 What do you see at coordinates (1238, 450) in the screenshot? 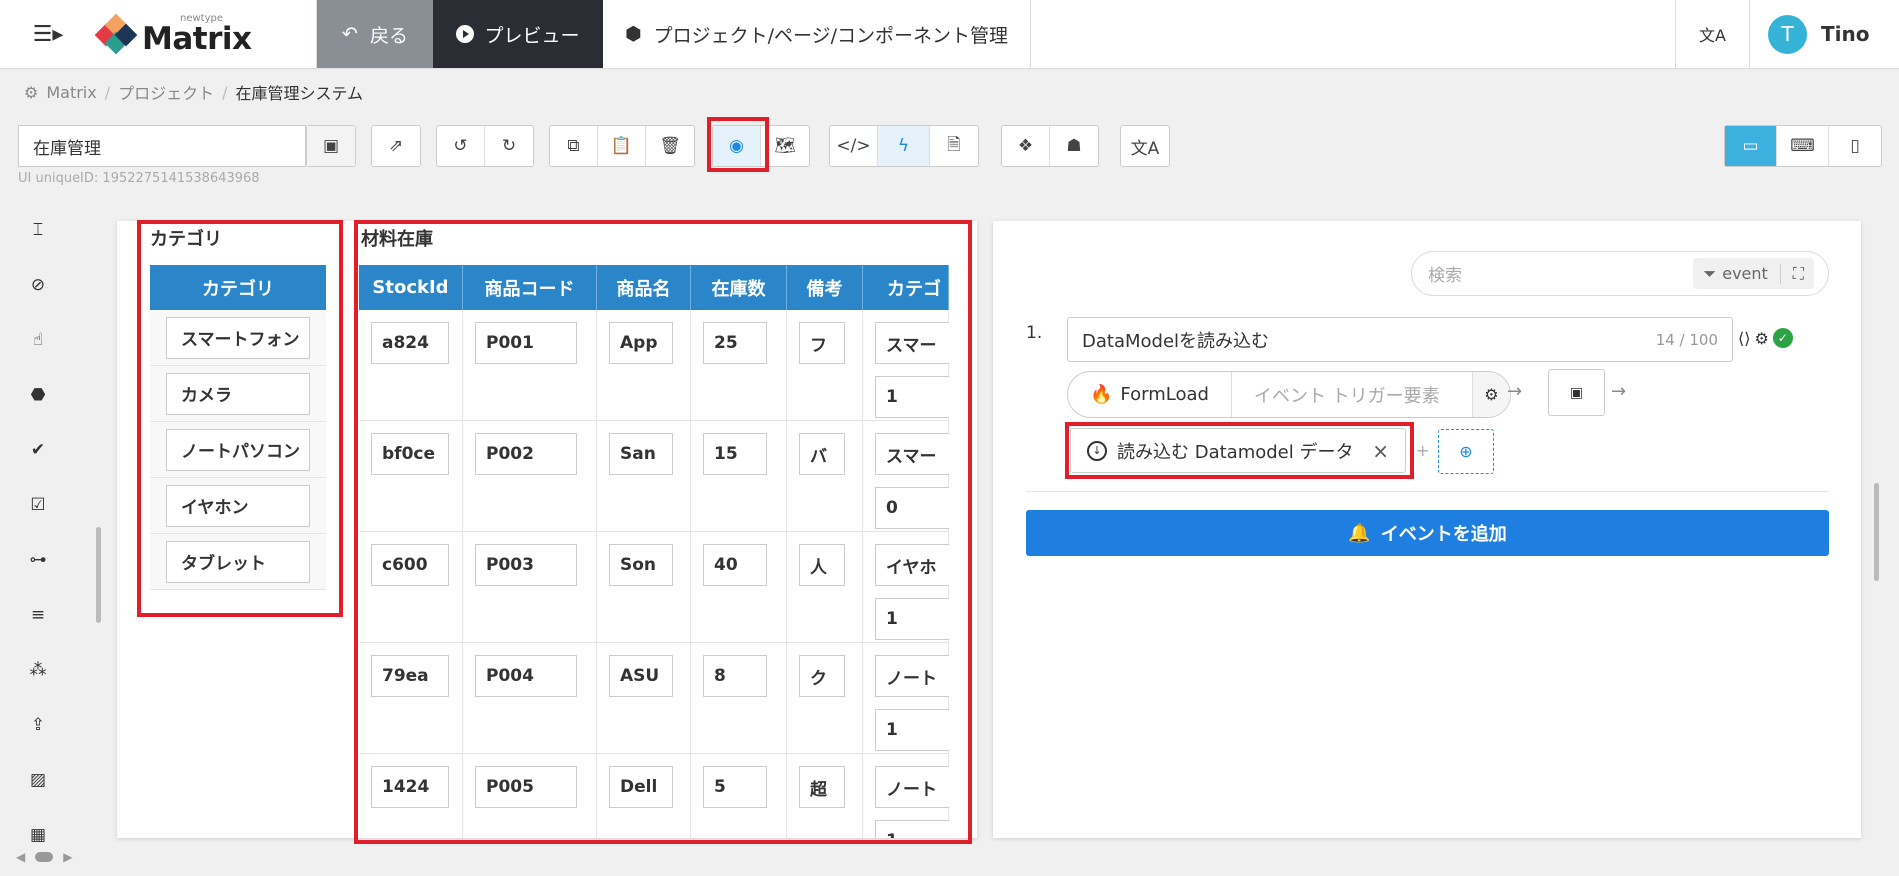
I see `action-item: ↓ 読み込む Datamodel データ ×` at bounding box center [1238, 450].